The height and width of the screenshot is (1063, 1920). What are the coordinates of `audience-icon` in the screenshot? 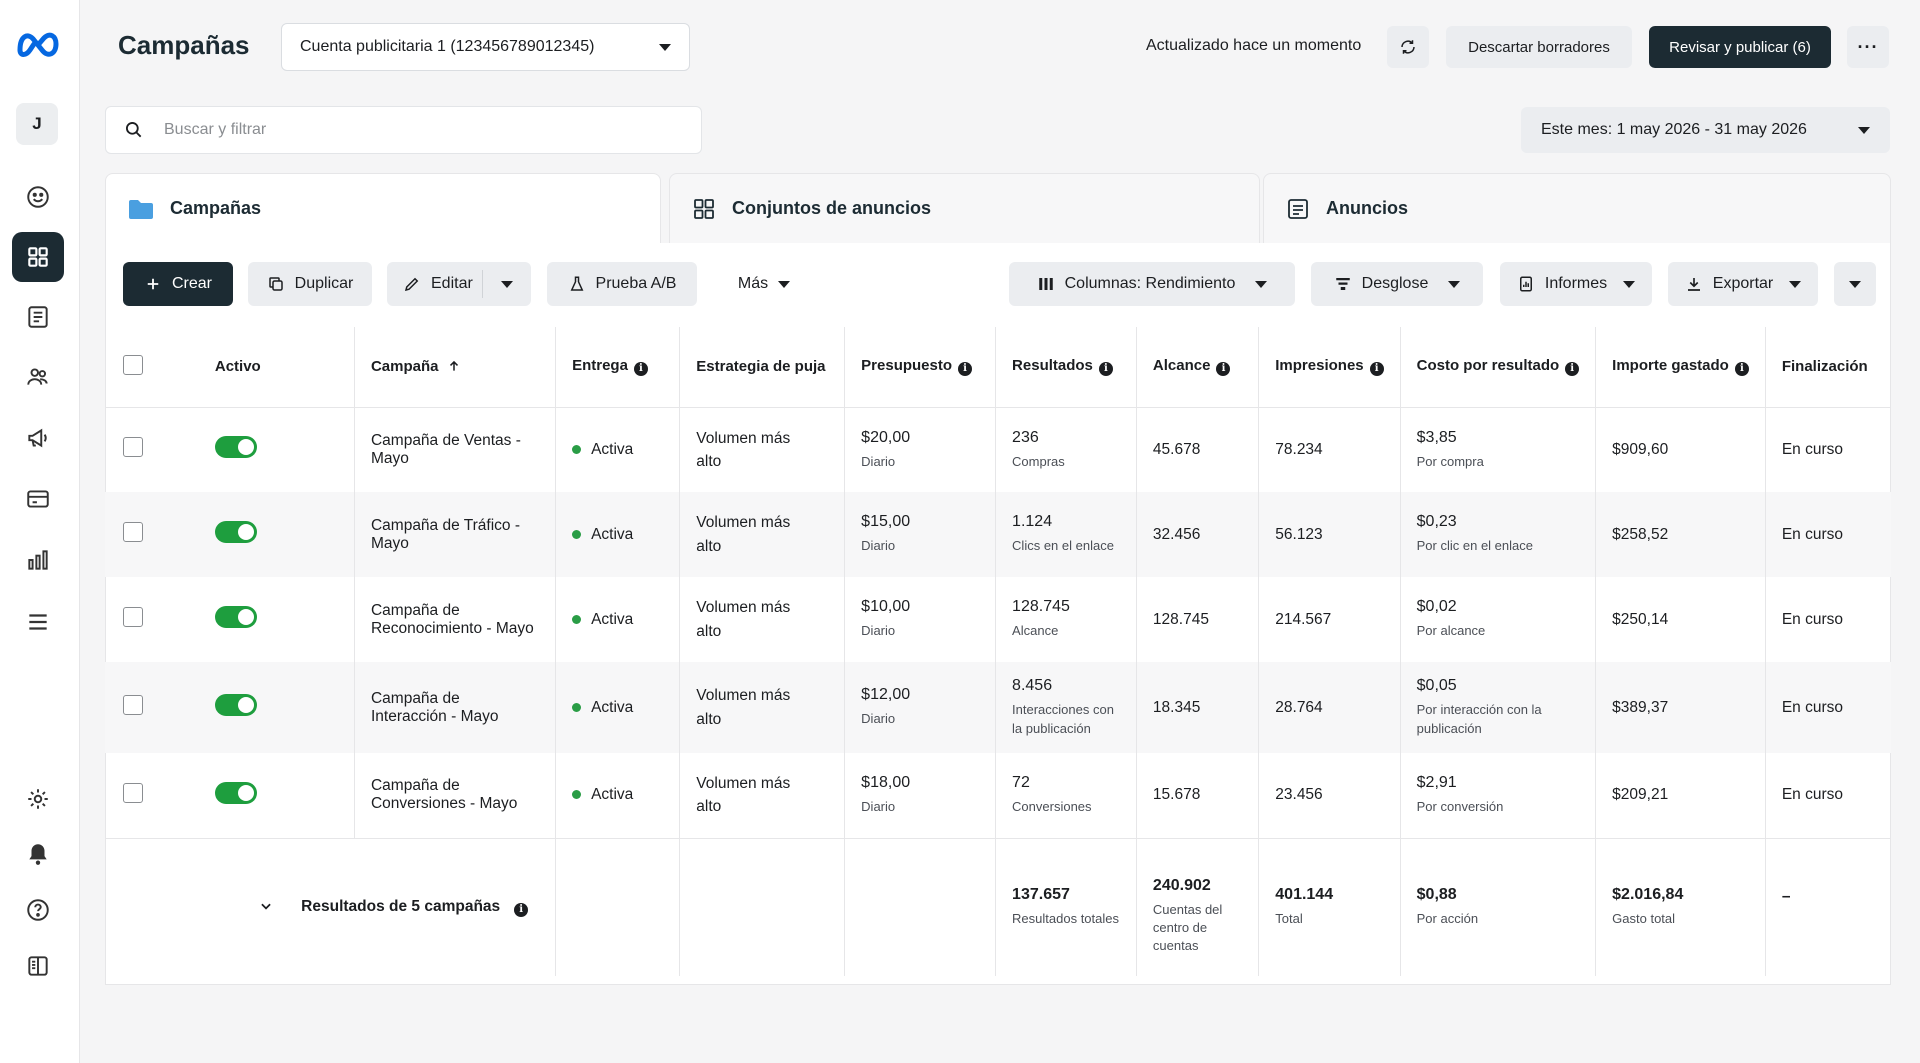 It's located at (38, 377).